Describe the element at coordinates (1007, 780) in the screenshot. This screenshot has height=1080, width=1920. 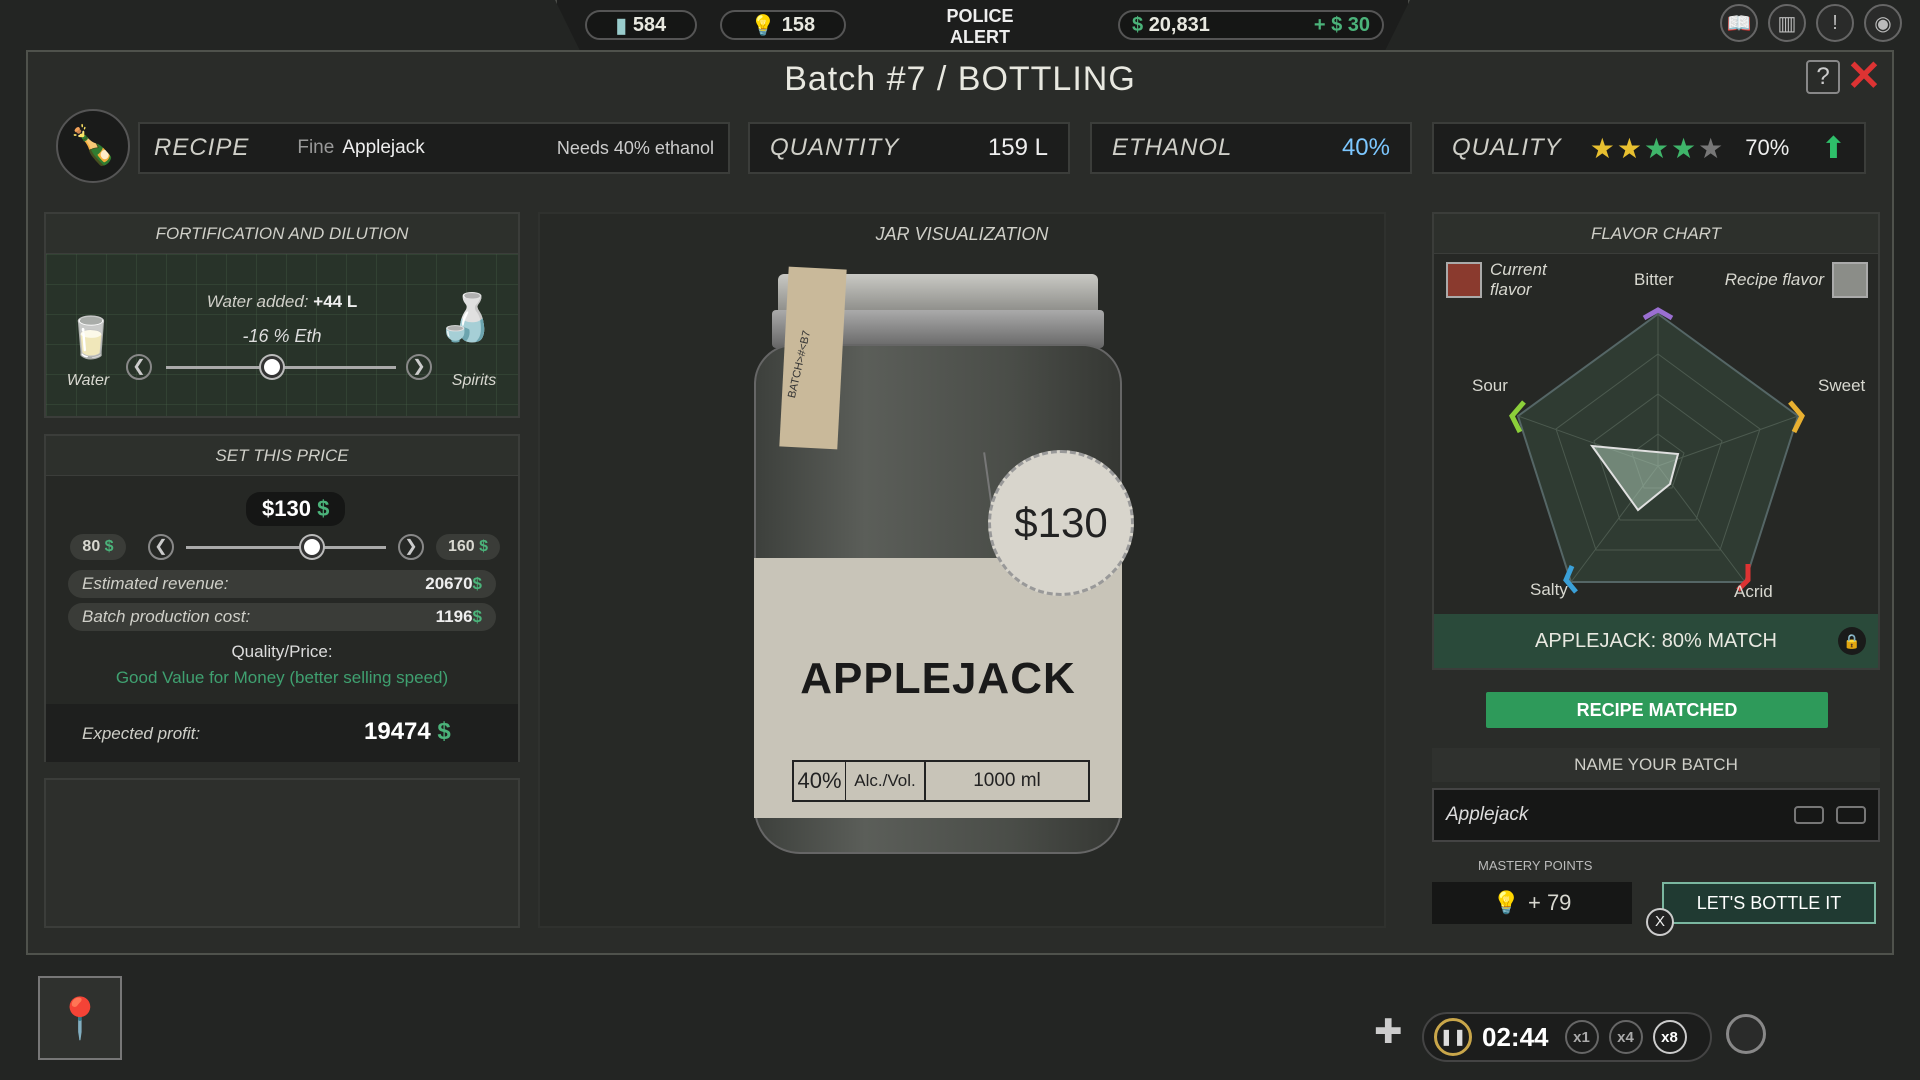
I see `jar-volume: 1000 ml` at that location.